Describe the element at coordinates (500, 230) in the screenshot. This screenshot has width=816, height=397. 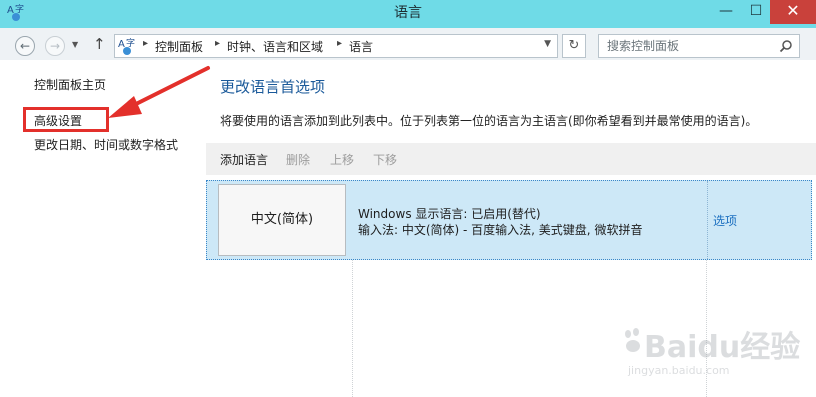
I see `input-methods-list: 输入法: 中文(简体) - 百度输入法, 美式键盘, 微软拼音` at that location.